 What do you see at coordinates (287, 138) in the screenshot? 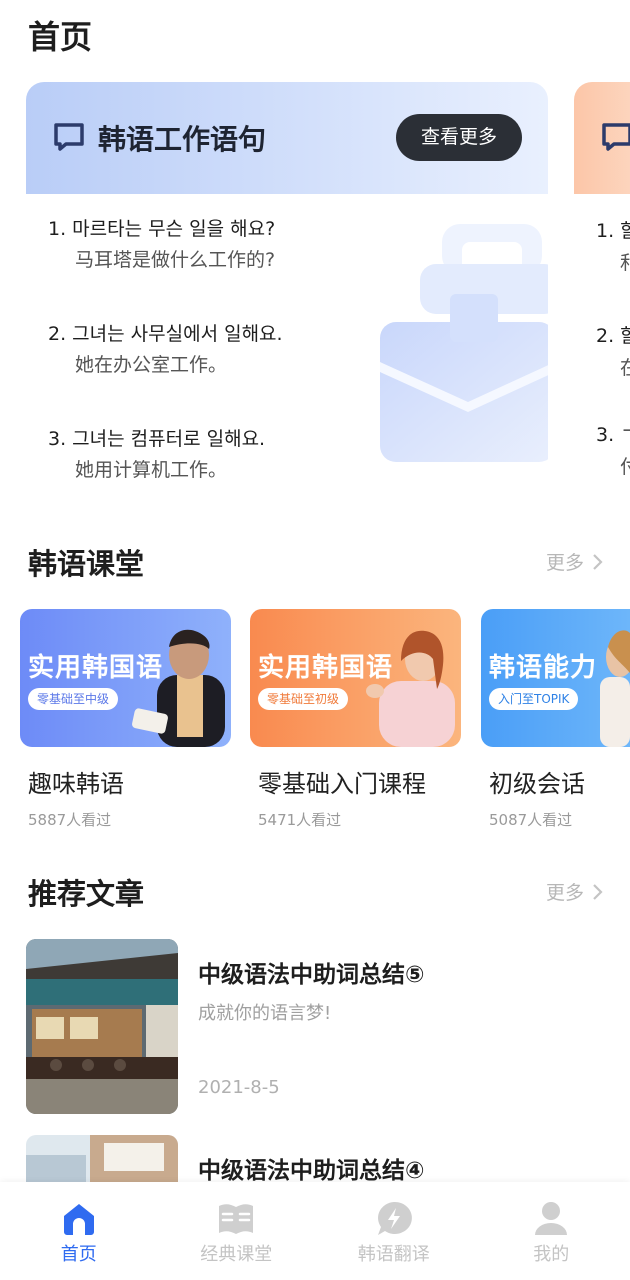
I see `phrase-card-header: 韩语工作语句 查看更多` at bounding box center [287, 138].